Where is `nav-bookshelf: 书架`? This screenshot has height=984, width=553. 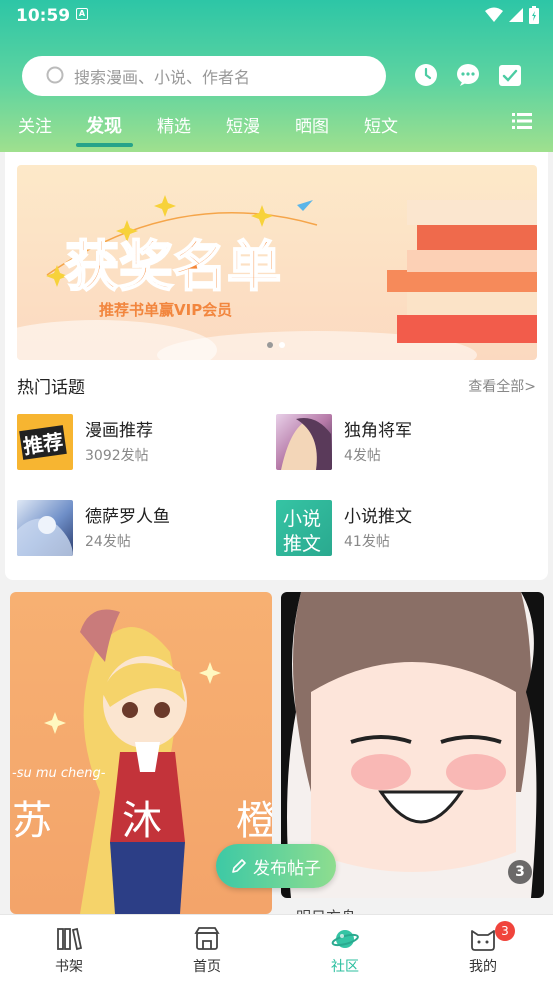 nav-bookshelf: 书架 is located at coordinates (69, 951).